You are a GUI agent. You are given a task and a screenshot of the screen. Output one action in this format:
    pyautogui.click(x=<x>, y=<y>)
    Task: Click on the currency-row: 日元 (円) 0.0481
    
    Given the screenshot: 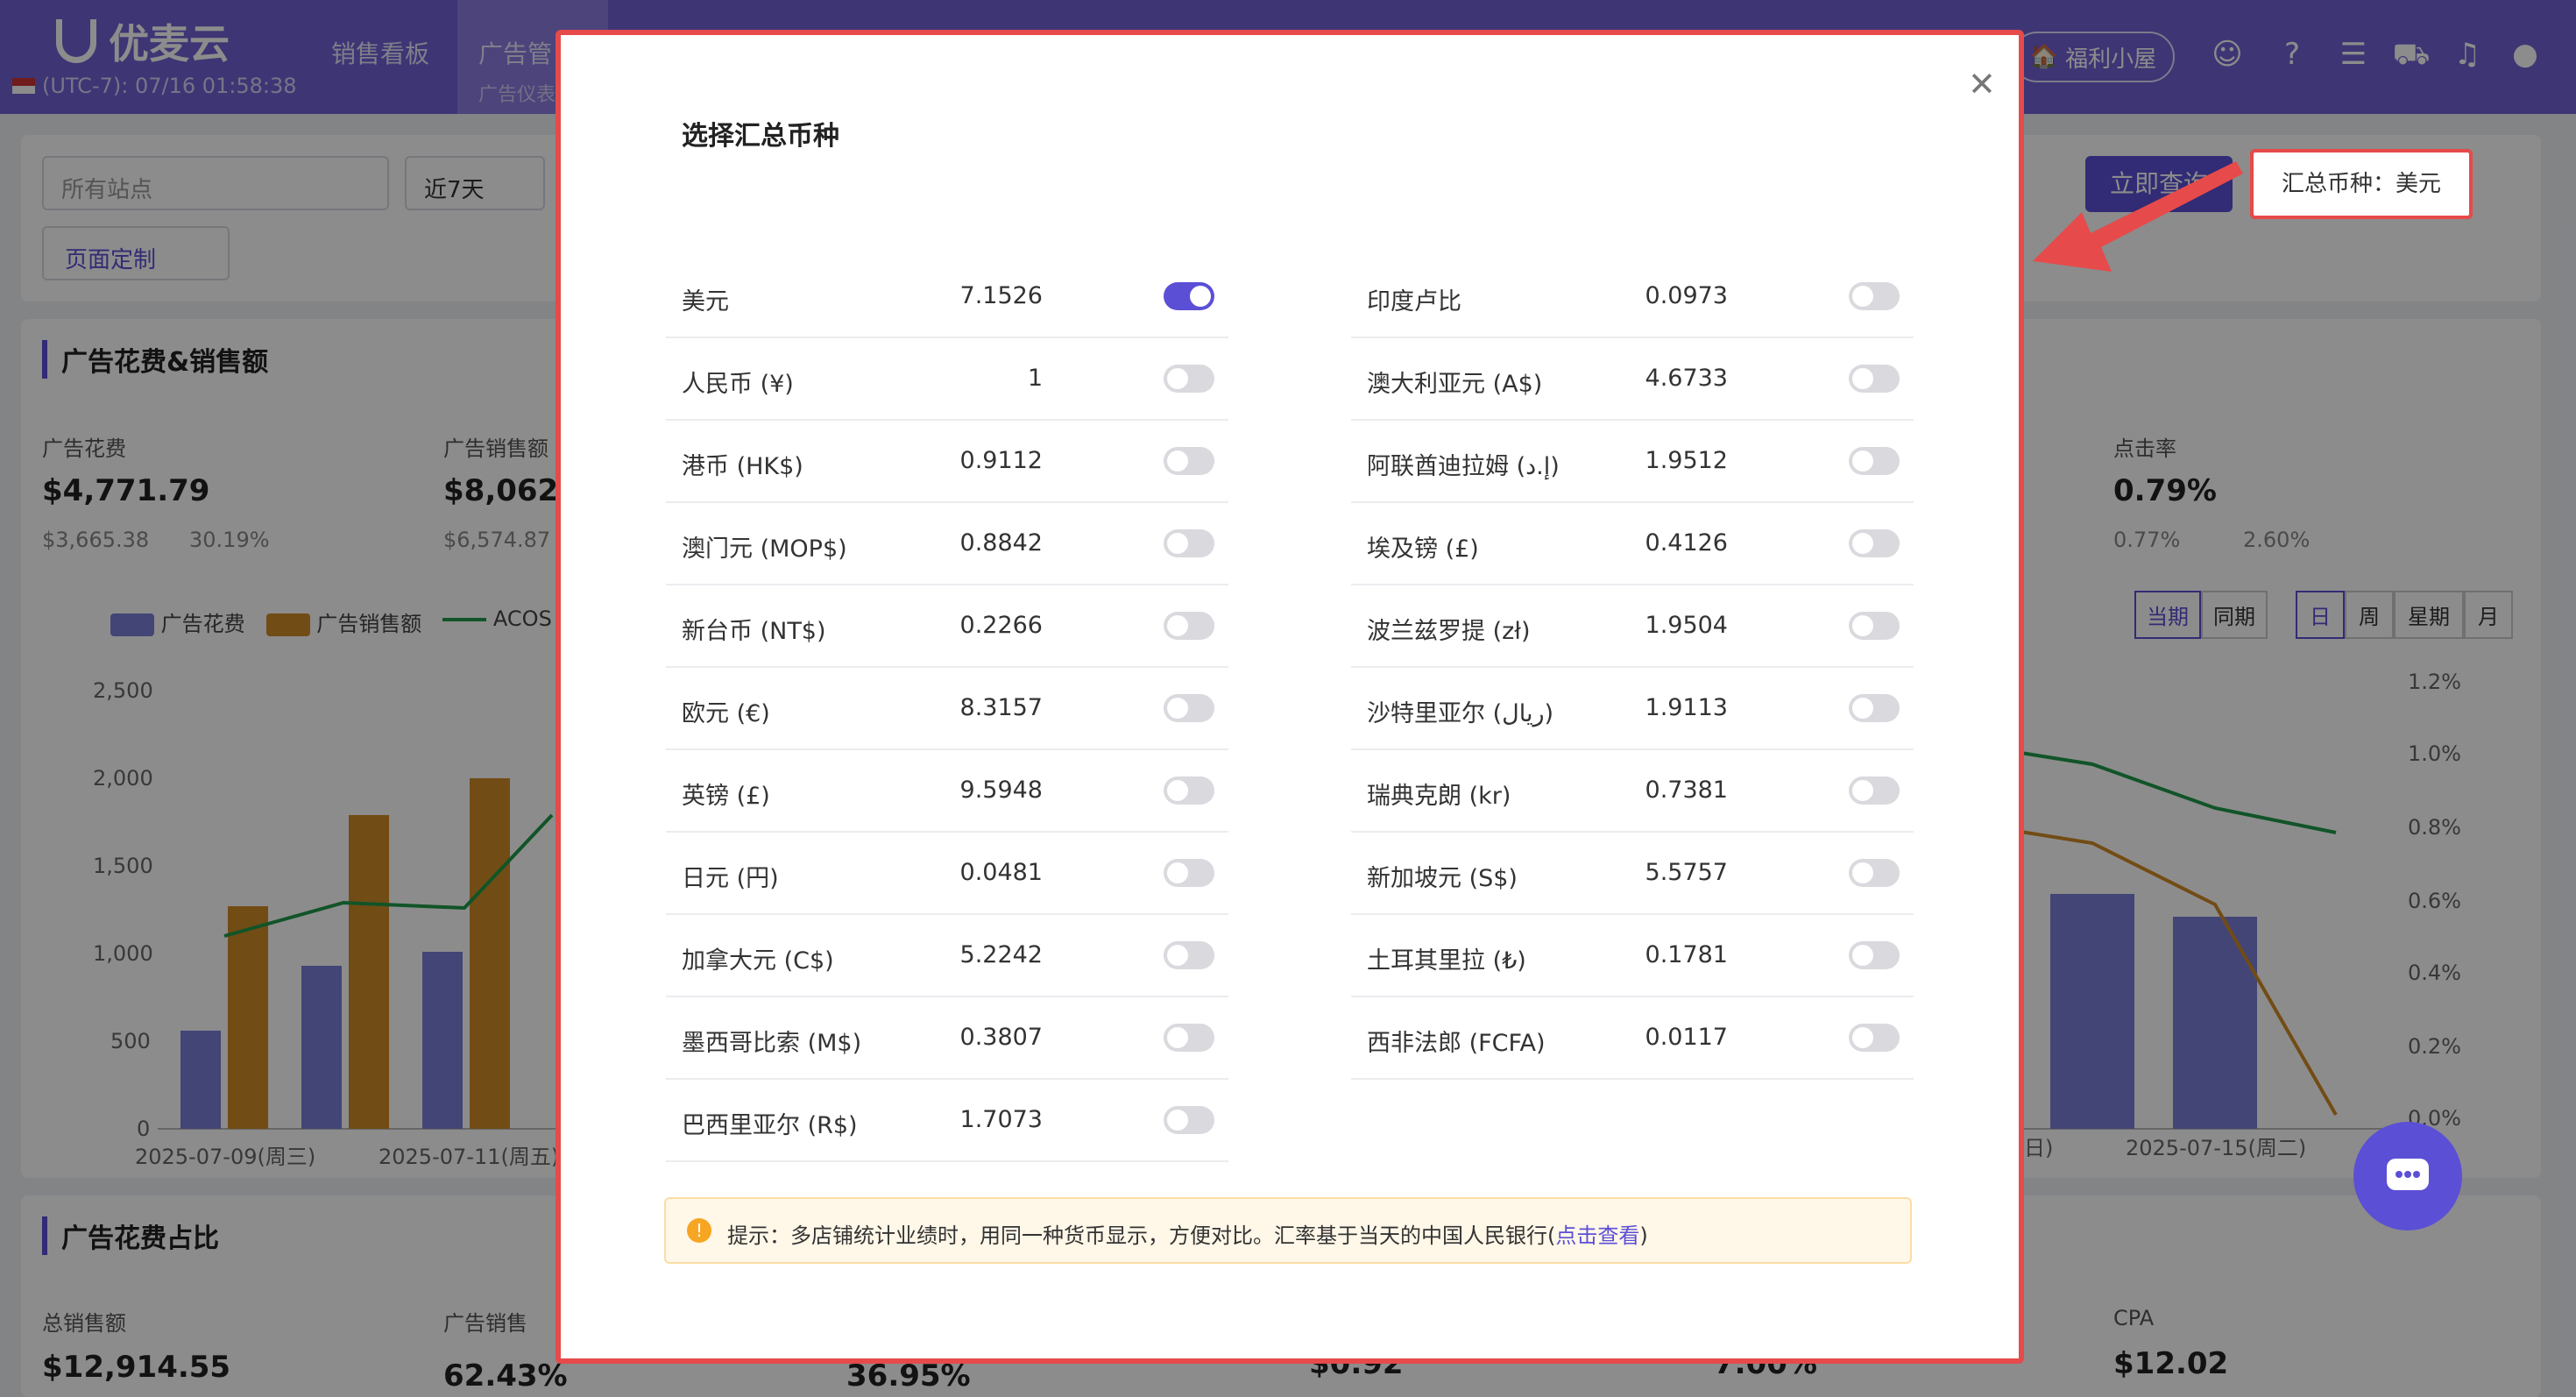 What is the action you would take?
    pyautogui.click(x=947, y=874)
    